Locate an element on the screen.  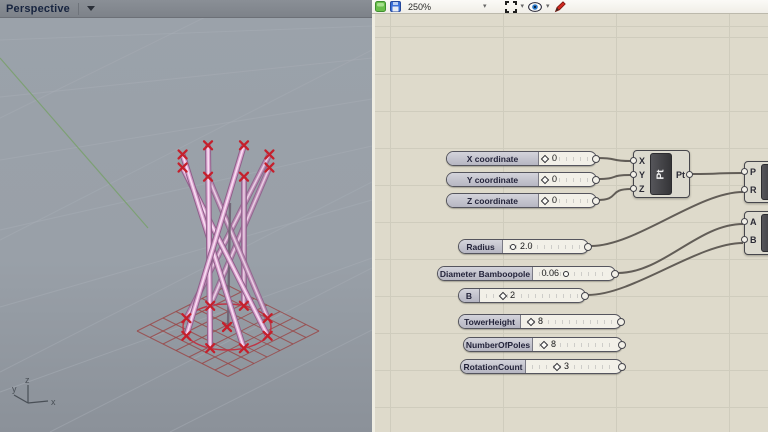
slider-x-coordinate: X coordinate 0 is located at coordinates (523, 158).